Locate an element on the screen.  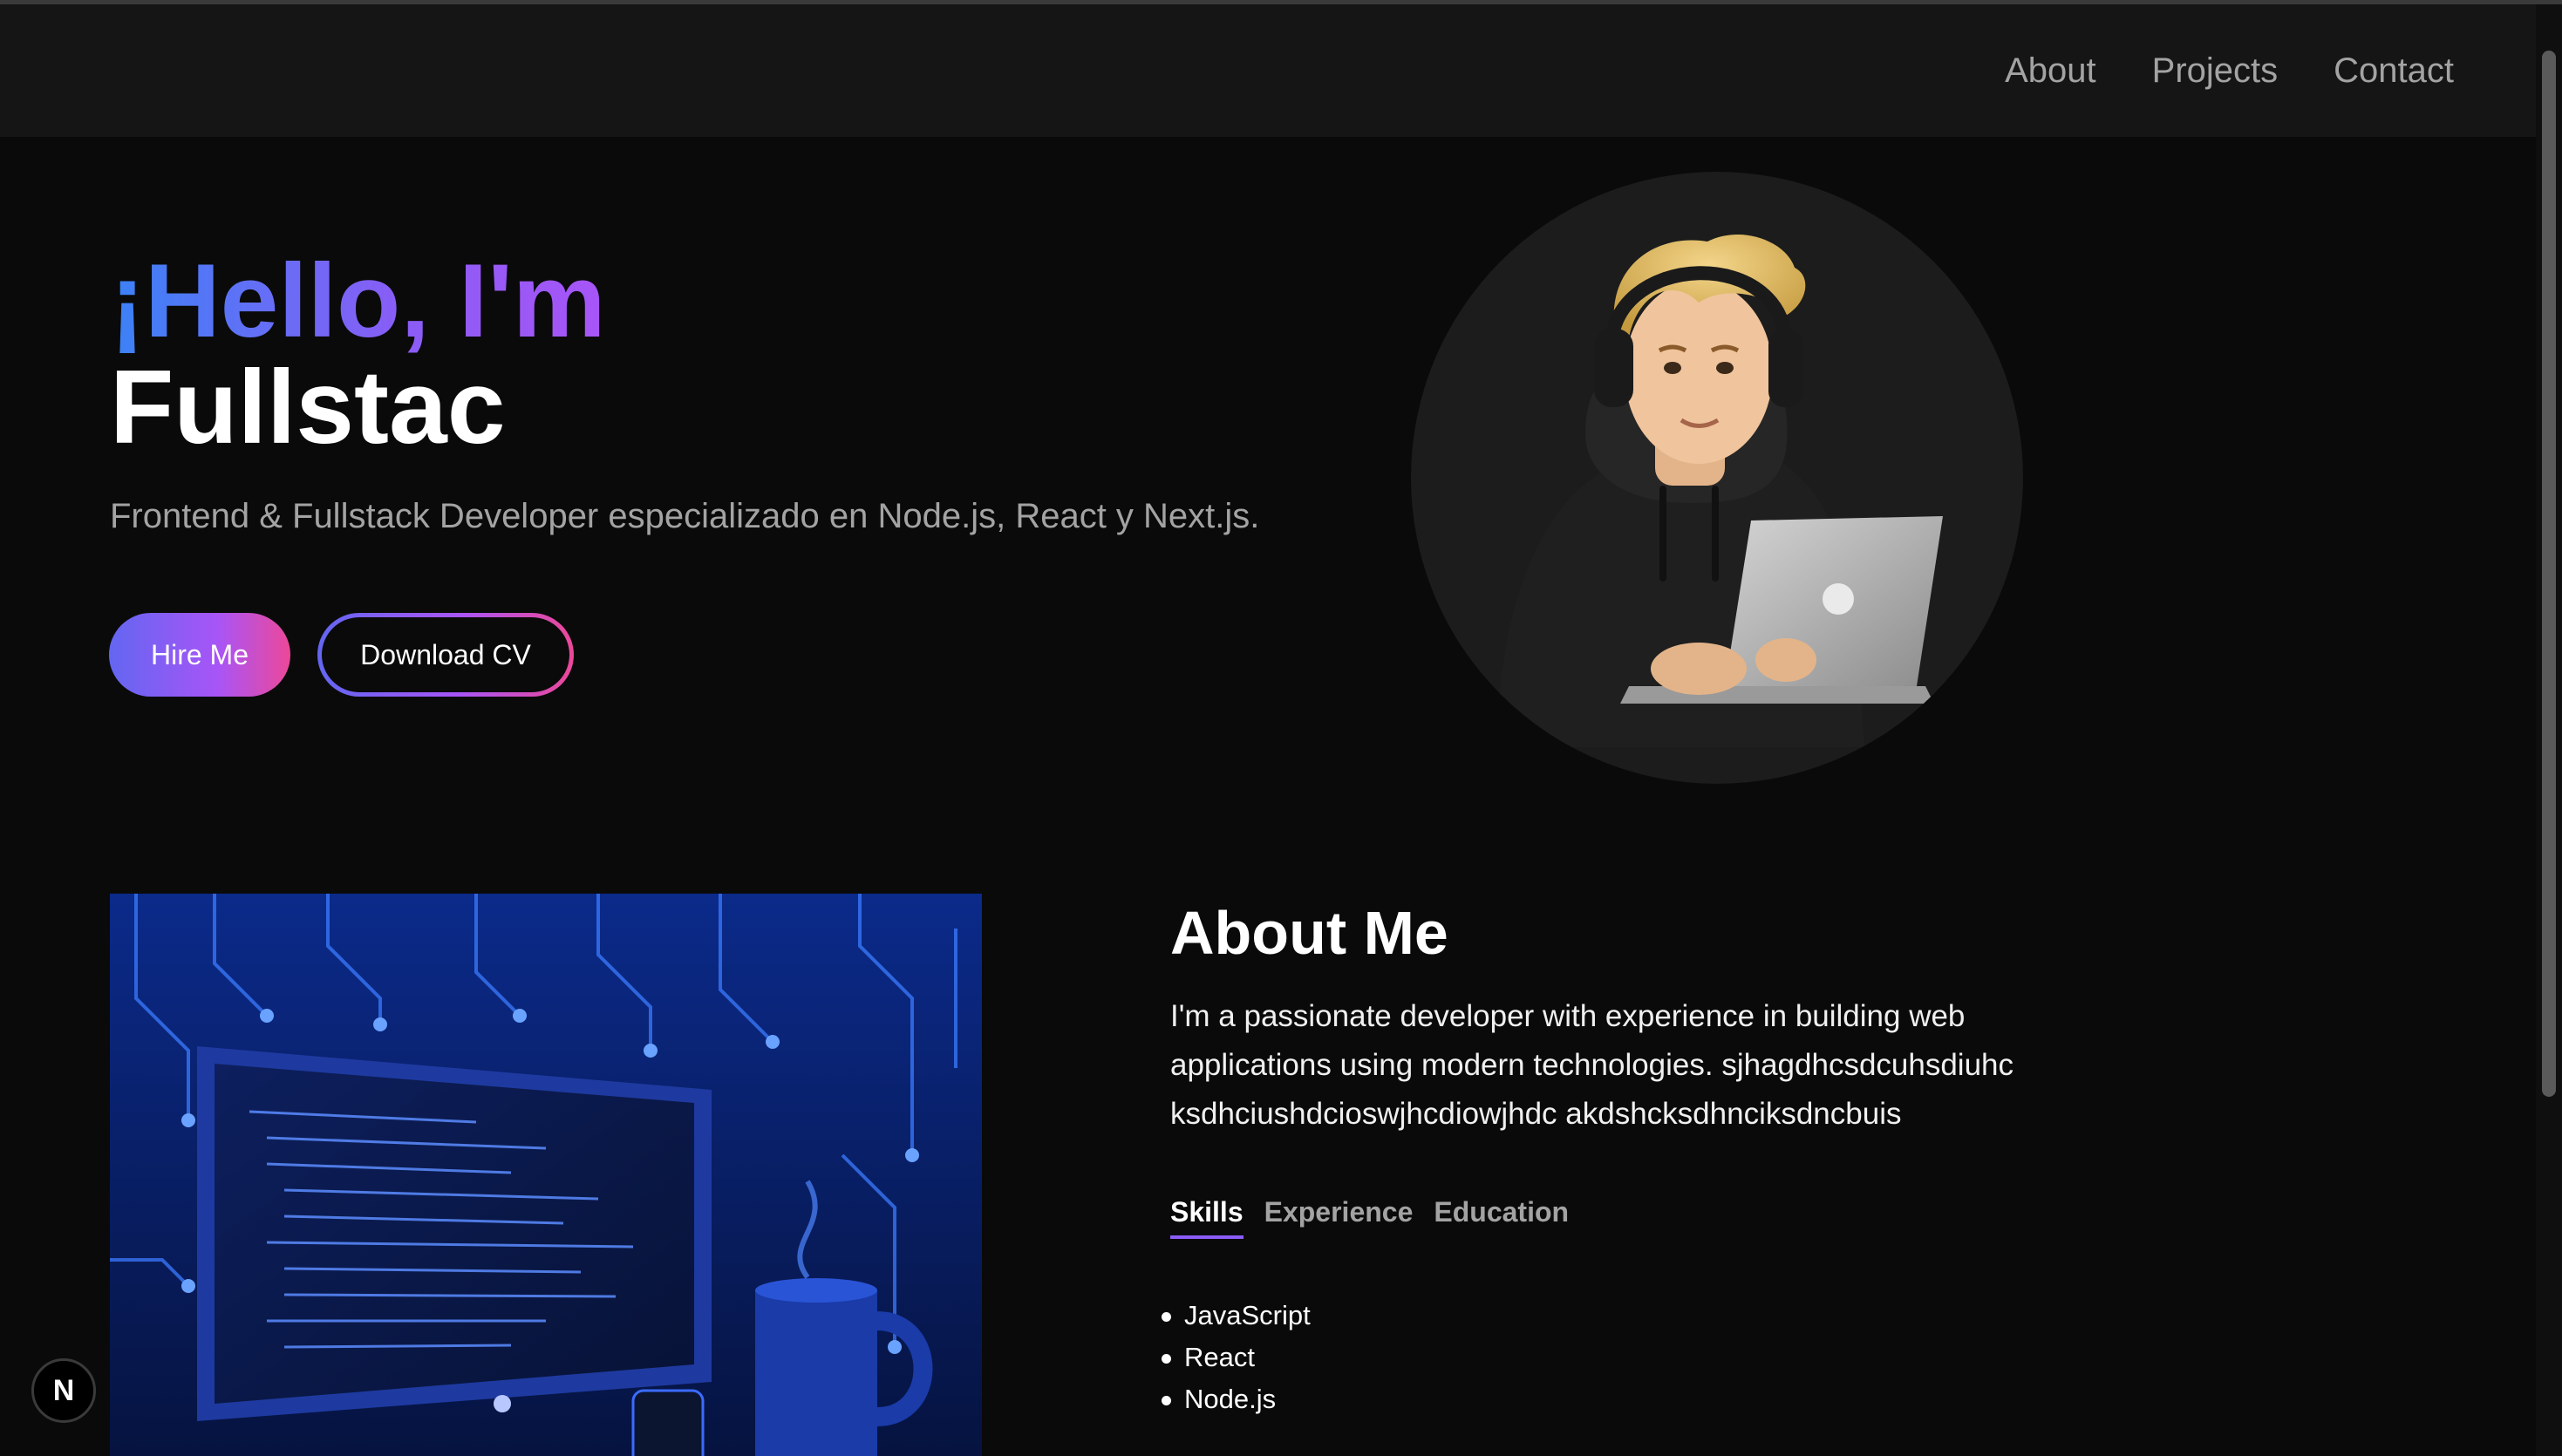
about-tabs: Skills Experience Education is located at coordinates (1369, 1217).